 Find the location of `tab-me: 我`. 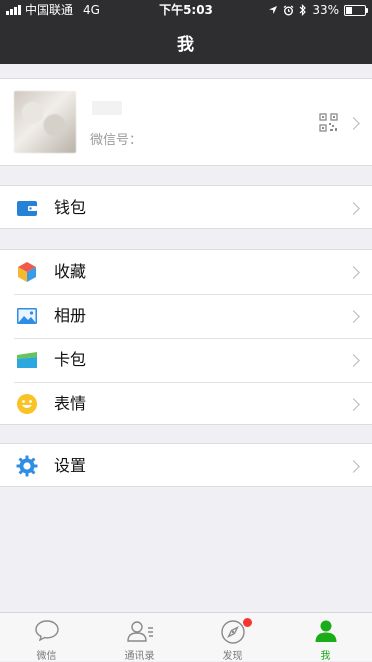

tab-me: 我 is located at coordinates (325, 637).